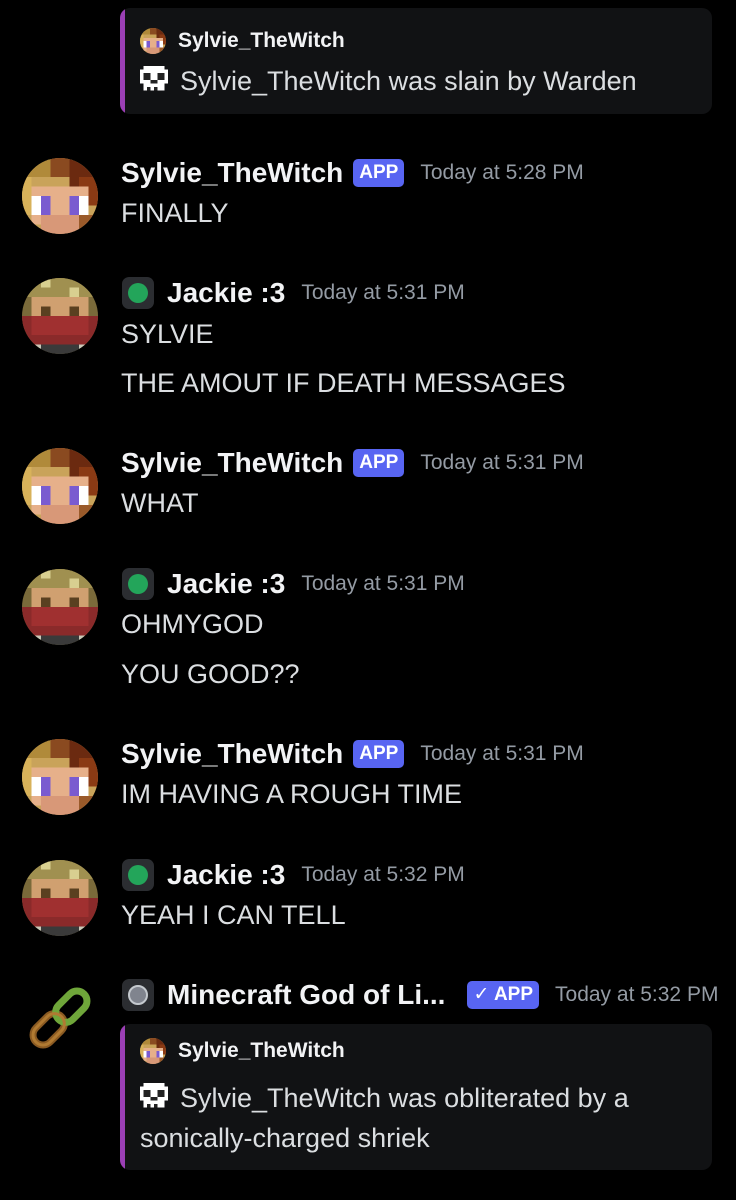 Image resolution: width=736 pixels, height=1200 pixels. Describe the element at coordinates (292, 794) in the screenshot. I see `message-text: IM HAVING A ROUGH TIME` at that location.